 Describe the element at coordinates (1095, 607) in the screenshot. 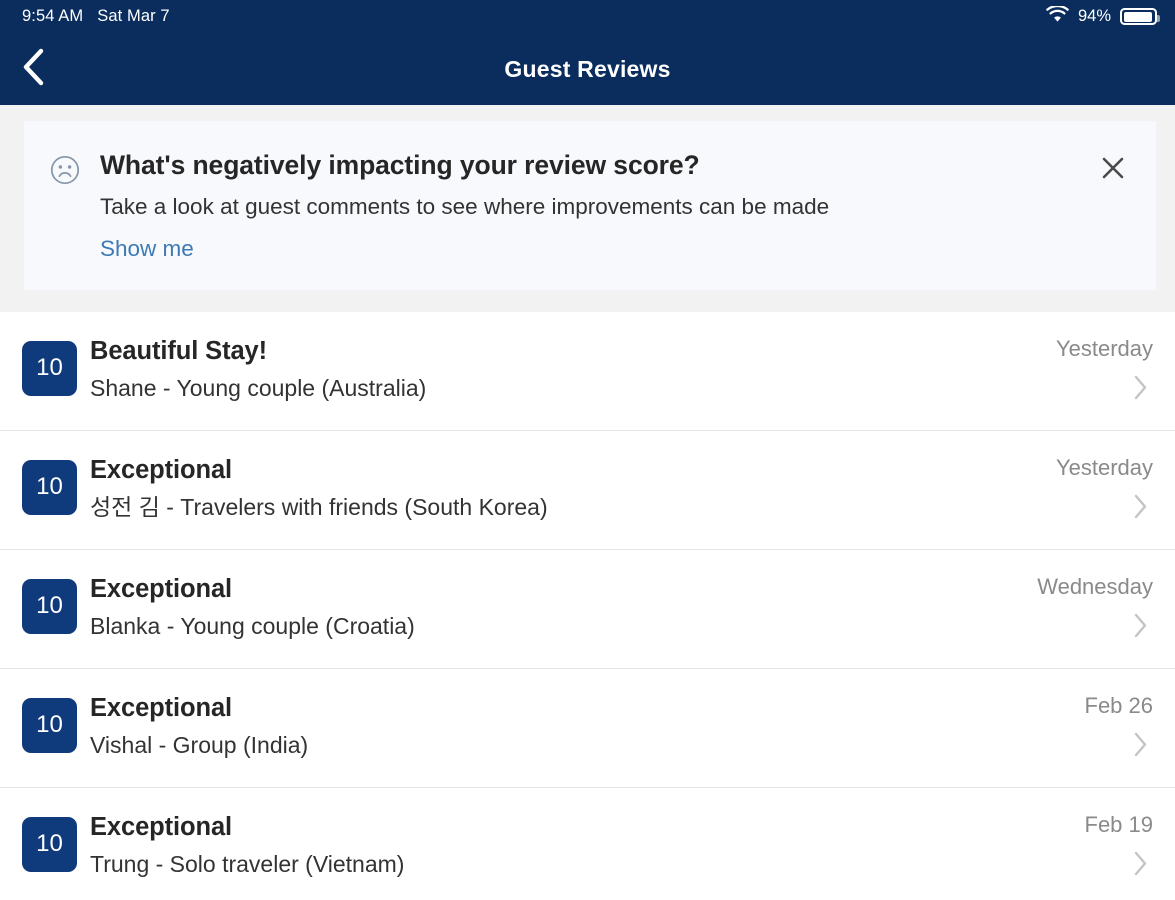

I see `review-meta: Wednesday` at that location.